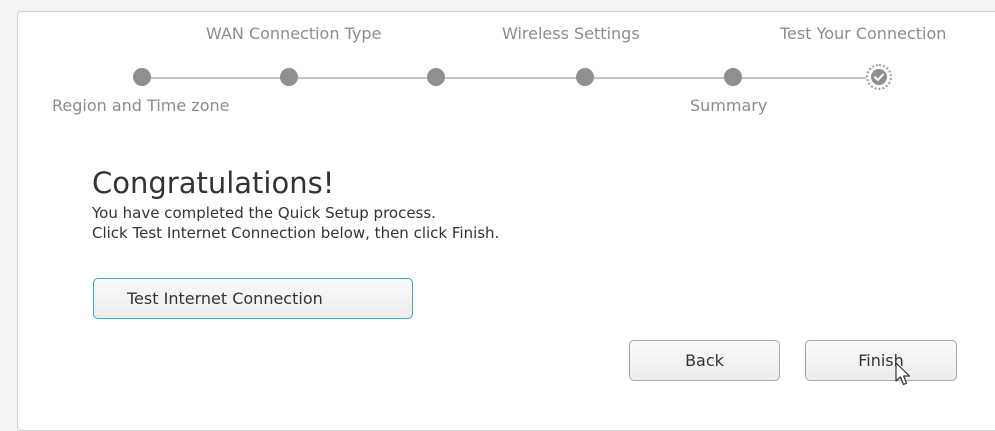  Describe the element at coordinates (141, 105) in the screenshot. I see `step-label-region-and-time-zone: Region and Time zone` at that location.